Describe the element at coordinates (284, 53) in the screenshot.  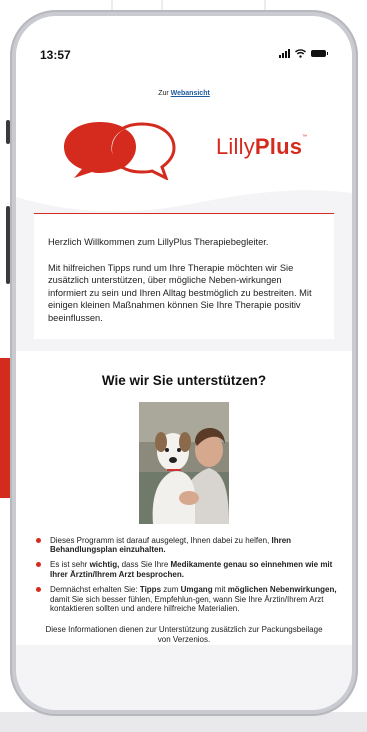
I see `signal-icon` at that location.